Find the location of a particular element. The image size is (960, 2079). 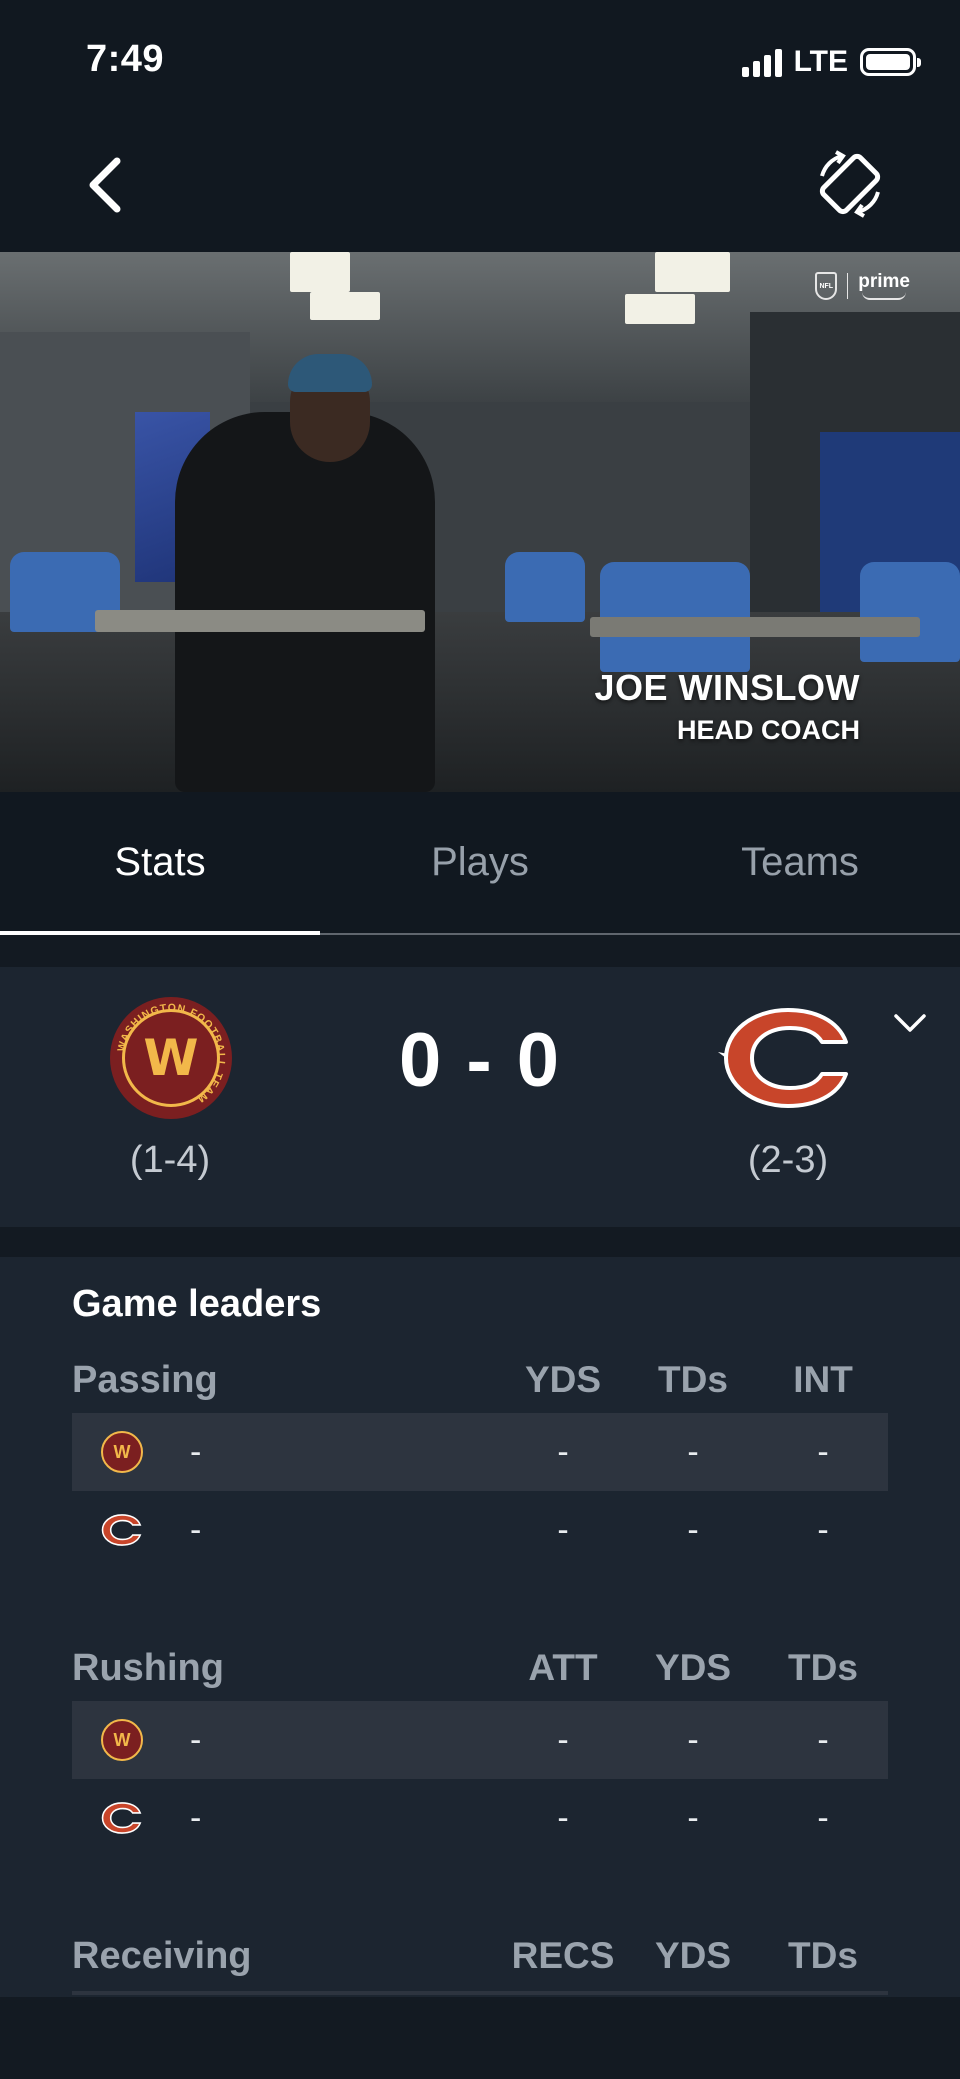

home-team-record: (2-3) is located at coordinates (788, 1160).